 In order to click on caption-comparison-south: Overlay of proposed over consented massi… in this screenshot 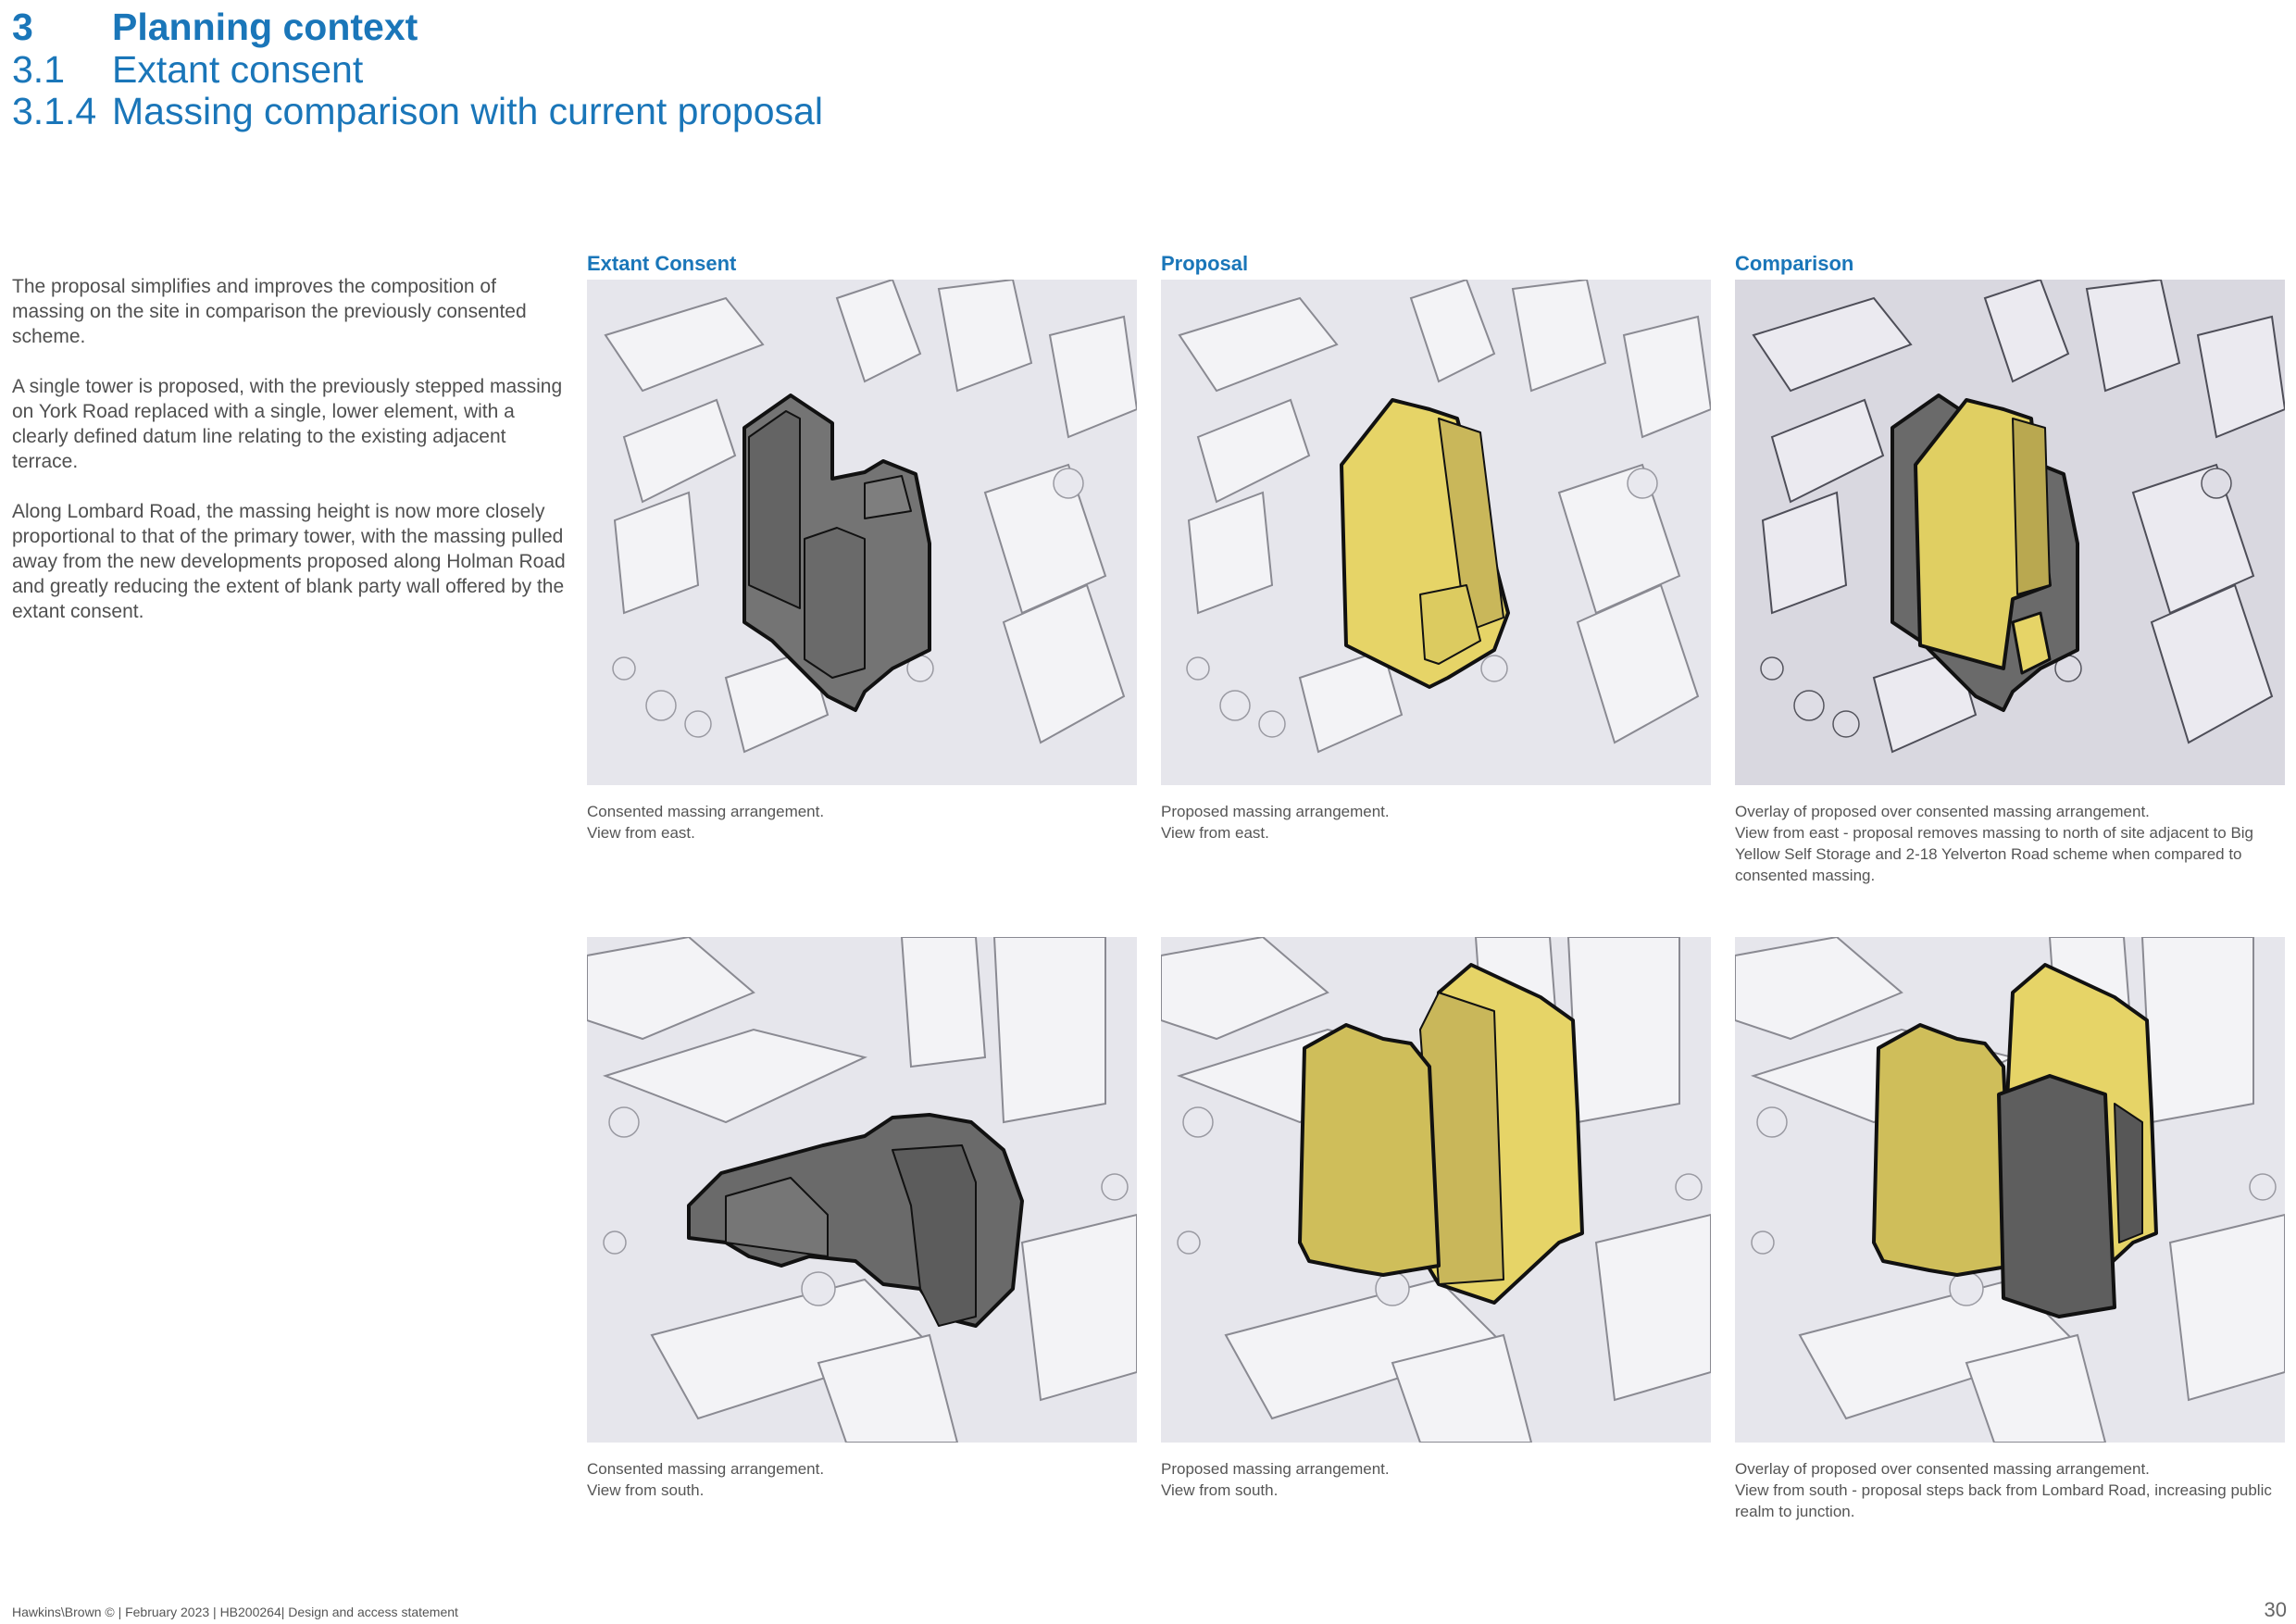, I will do `click(2010, 1490)`.